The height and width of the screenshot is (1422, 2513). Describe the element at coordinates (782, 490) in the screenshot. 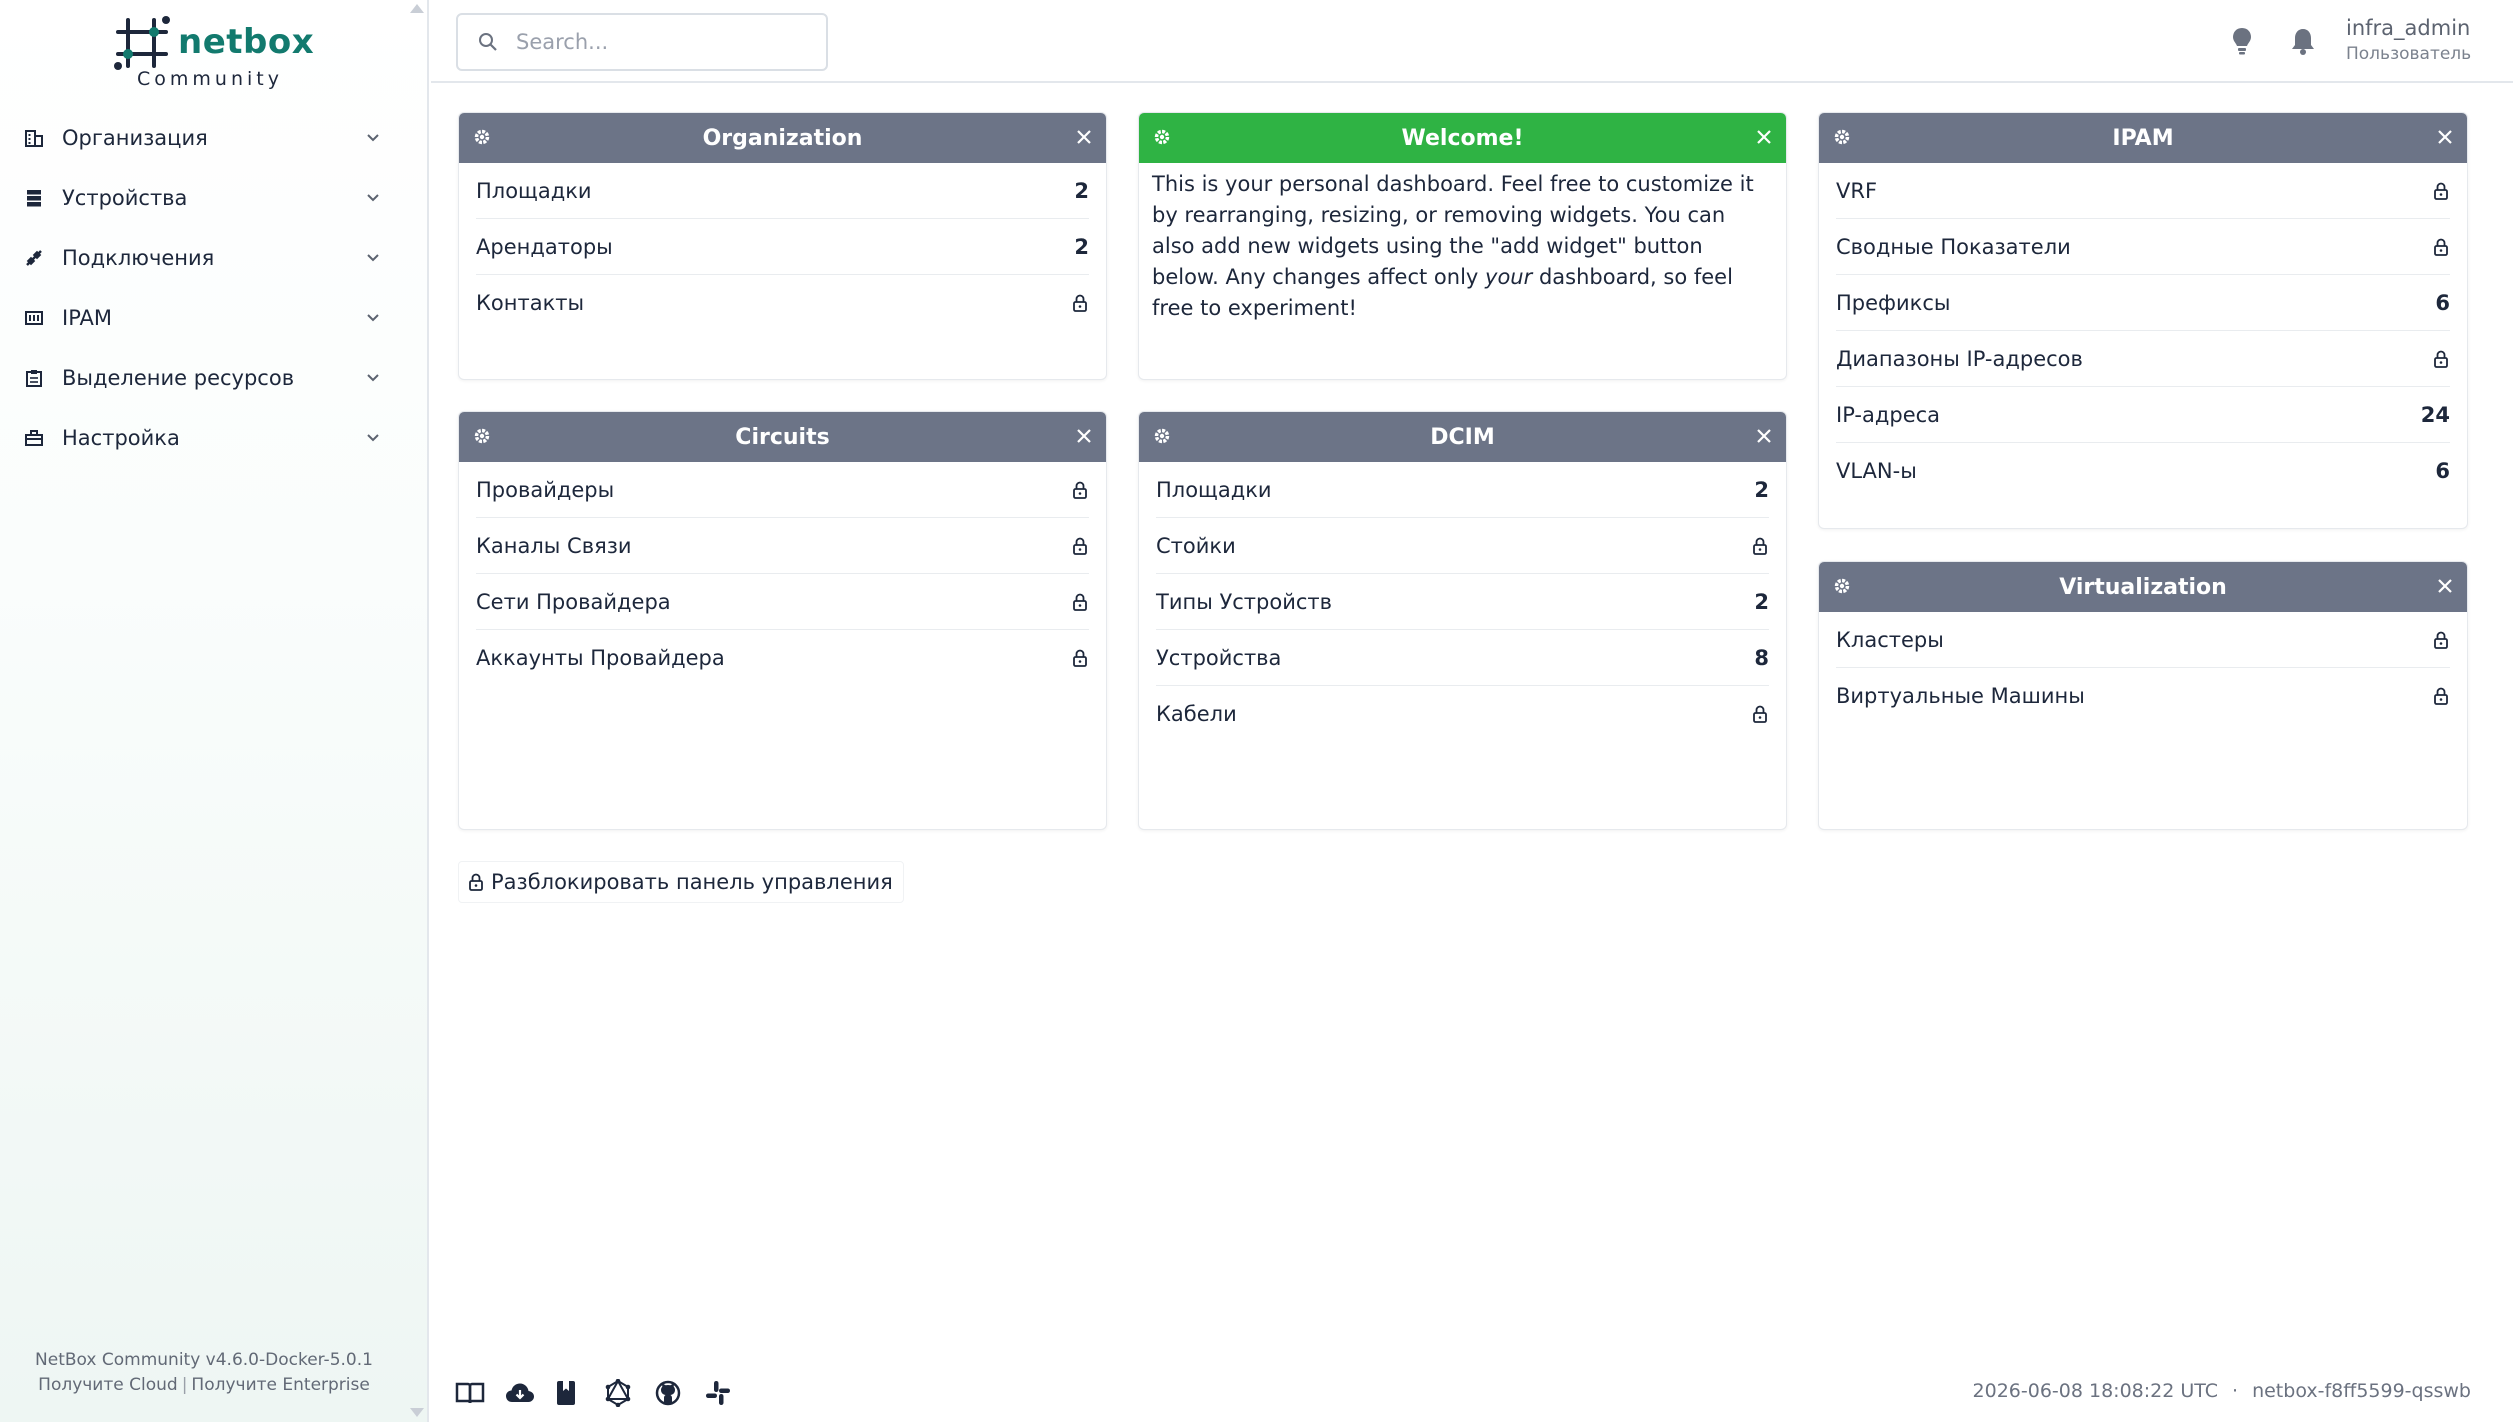

I see `list-item: Провайдеры` at that location.